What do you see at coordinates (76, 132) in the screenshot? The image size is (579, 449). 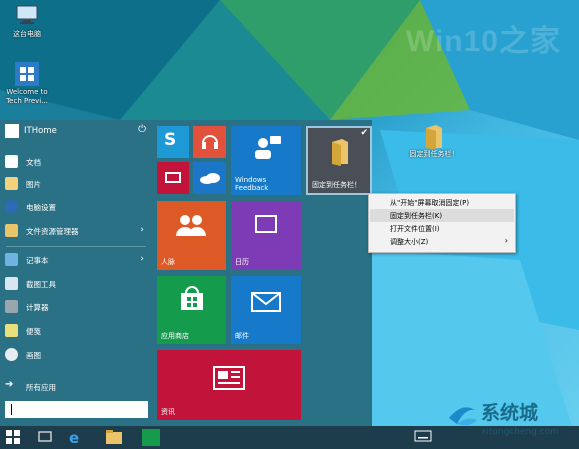 I see `user-account: ITHome ⏻` at bounding box center [76, 132].